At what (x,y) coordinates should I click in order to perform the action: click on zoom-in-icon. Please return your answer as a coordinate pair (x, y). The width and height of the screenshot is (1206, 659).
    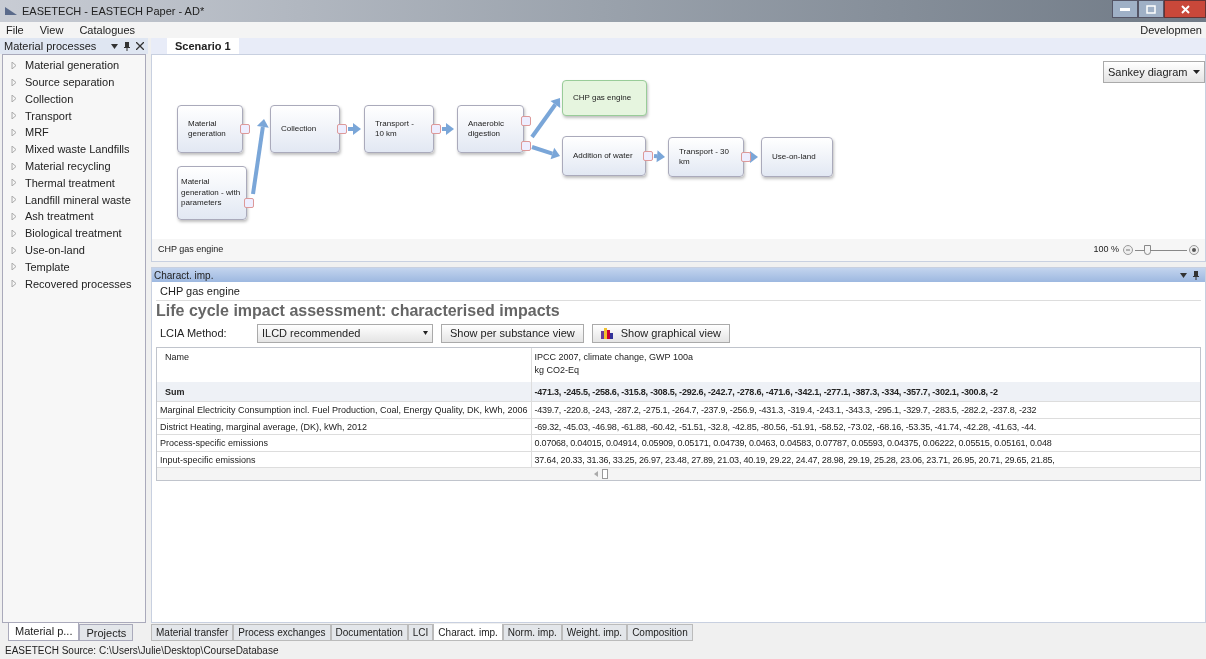
    Looking at the image, I should click on (1194, 250).